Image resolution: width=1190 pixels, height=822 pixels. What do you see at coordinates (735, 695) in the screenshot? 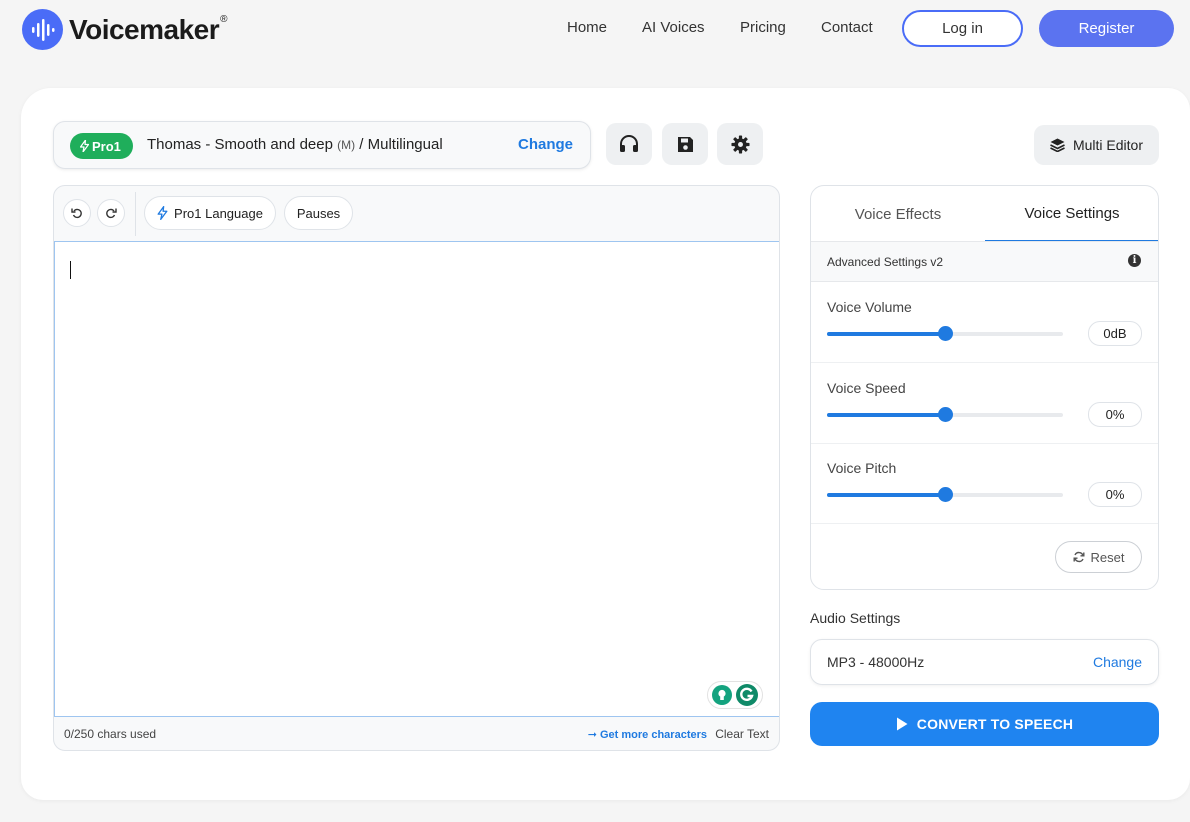
I see `grammarly-widget` at bounding box center [735, 695].